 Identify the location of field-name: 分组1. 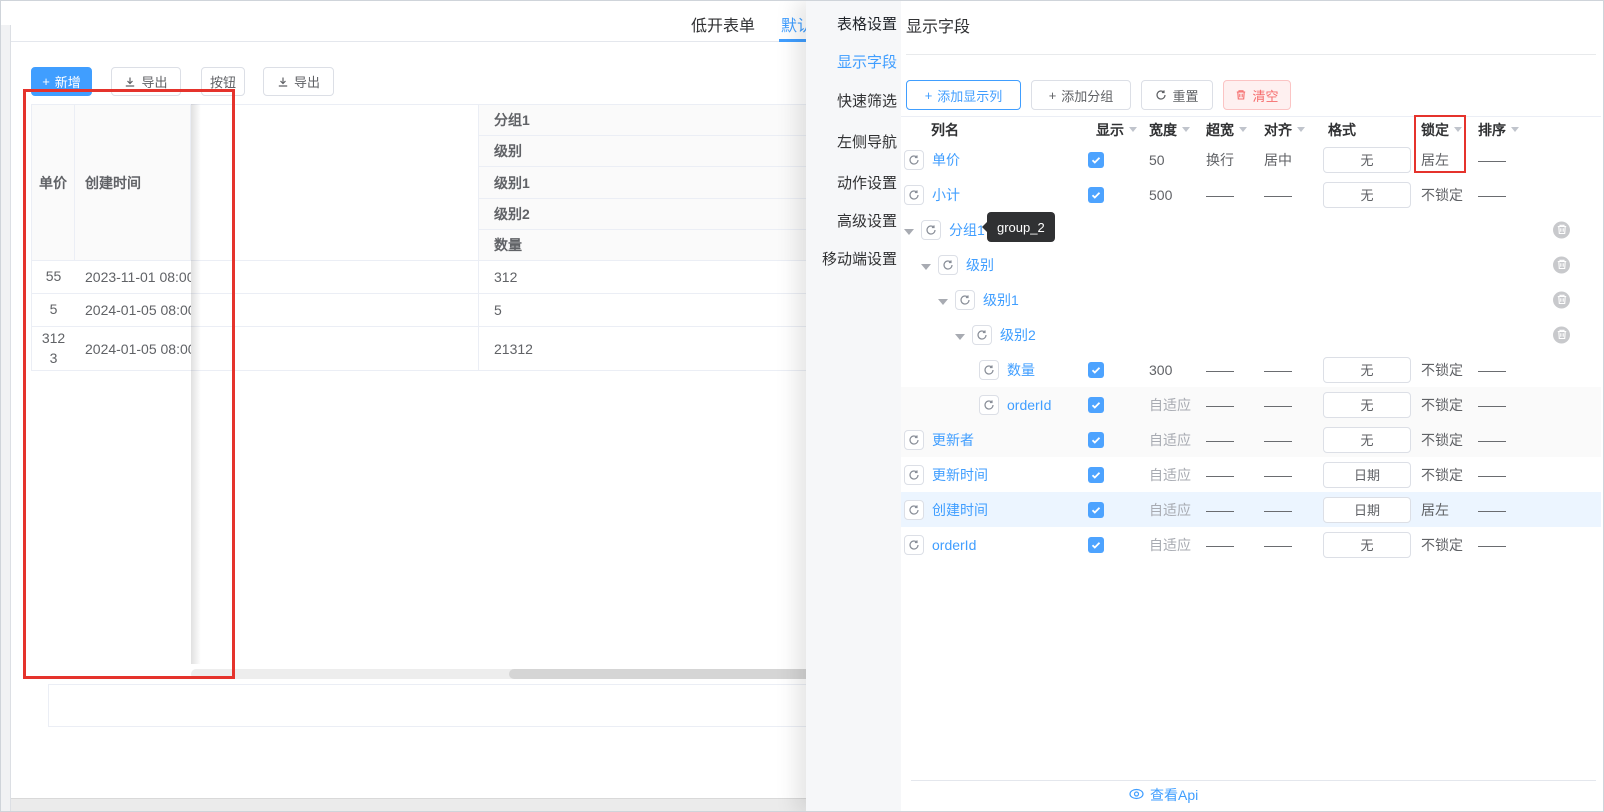
(967, 230).